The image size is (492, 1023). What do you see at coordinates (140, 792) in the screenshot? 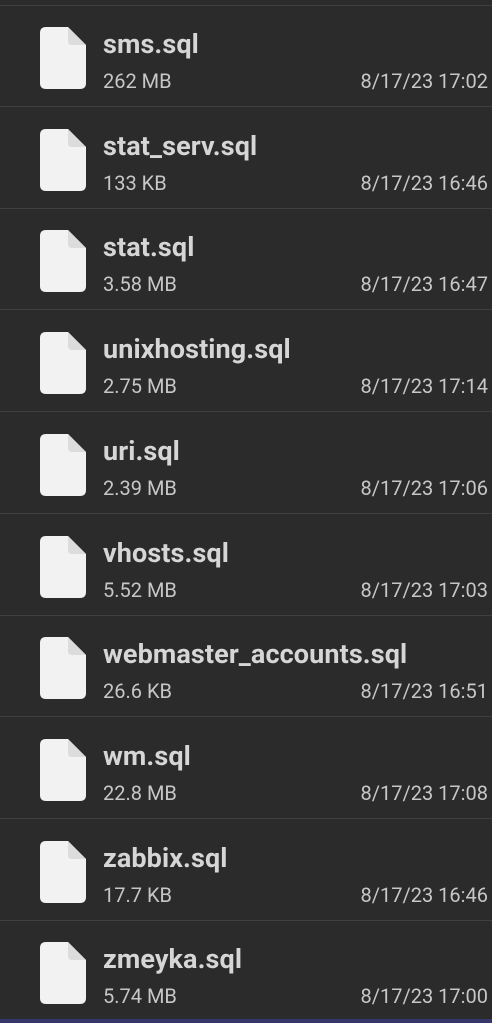
I see `file-size: 22.8 MB` at bounding box center [140, 792].